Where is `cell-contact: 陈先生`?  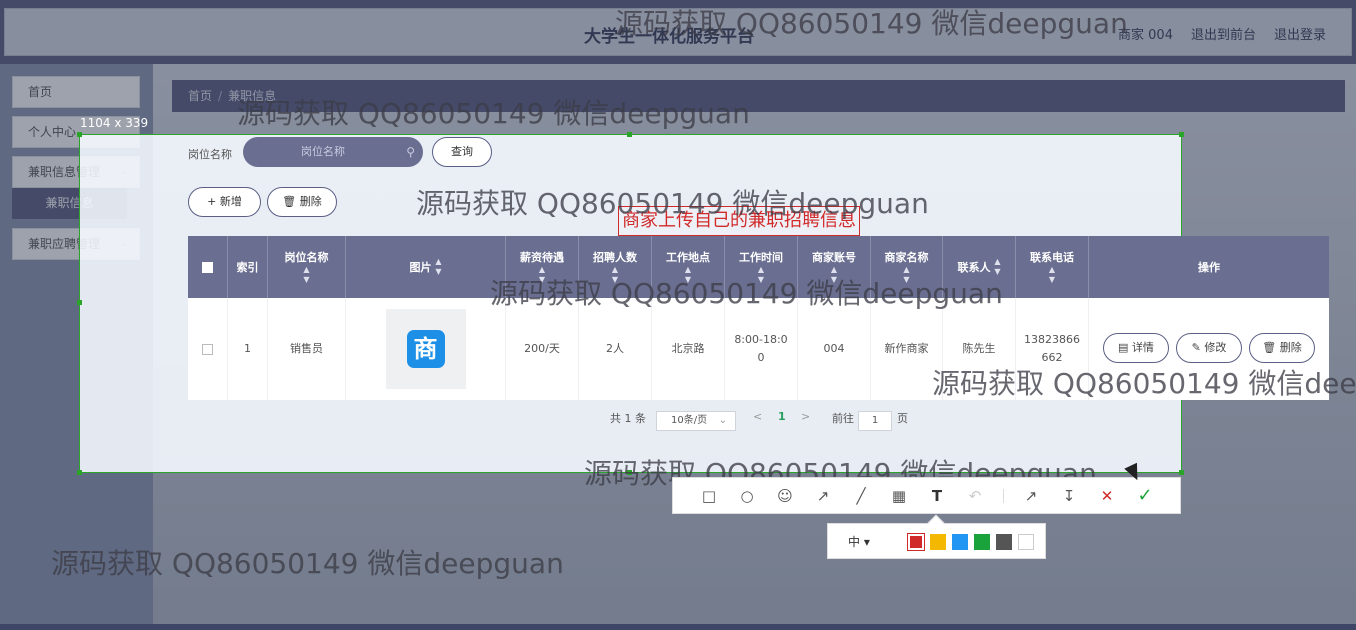
cell-contact: 陈先生 is located at coordinates (979, 349).